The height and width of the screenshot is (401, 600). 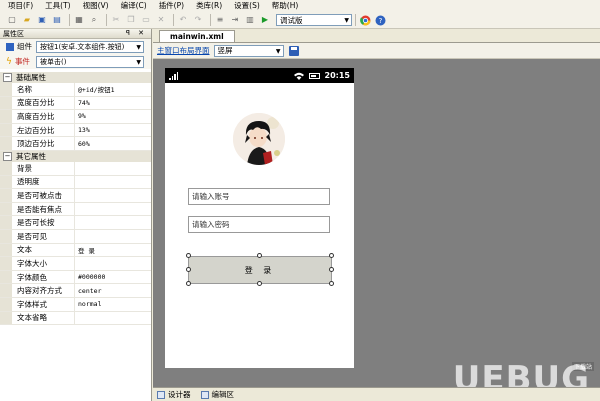 I want to click on component-select: 按钮1(安卓.文本组件.按钮) ▼, so click(x=90, y=46).